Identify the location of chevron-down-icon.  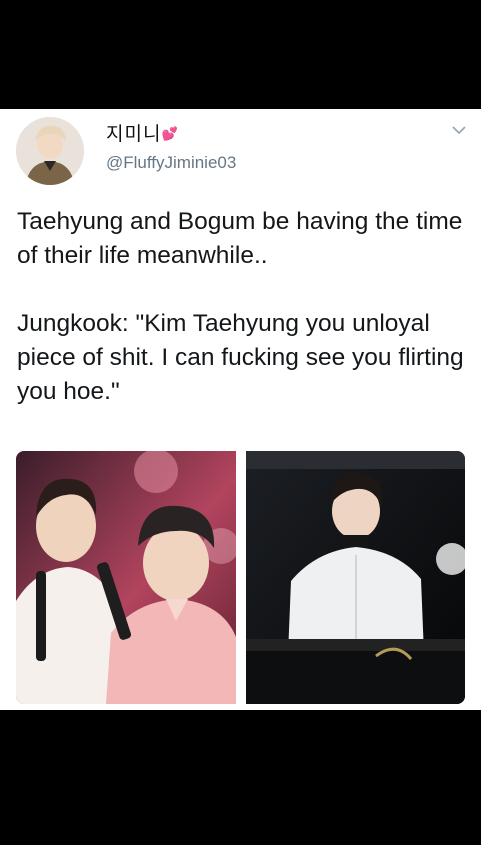
(459, 130).